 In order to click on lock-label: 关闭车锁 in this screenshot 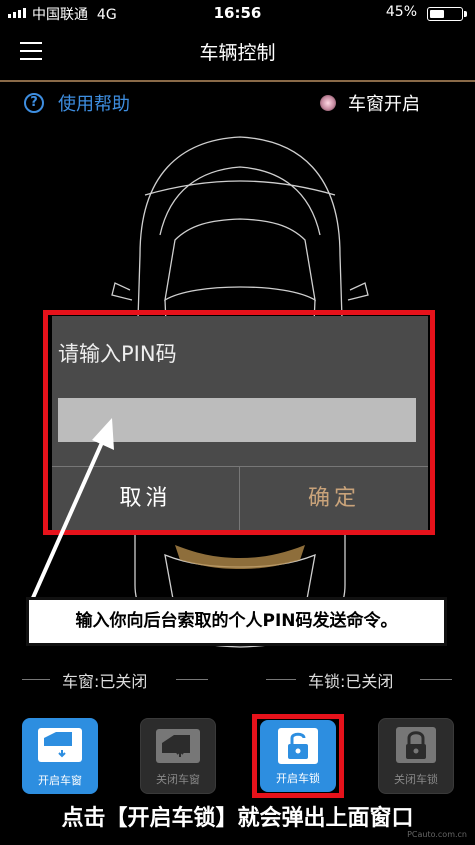, I will do `click(416, 779)`.